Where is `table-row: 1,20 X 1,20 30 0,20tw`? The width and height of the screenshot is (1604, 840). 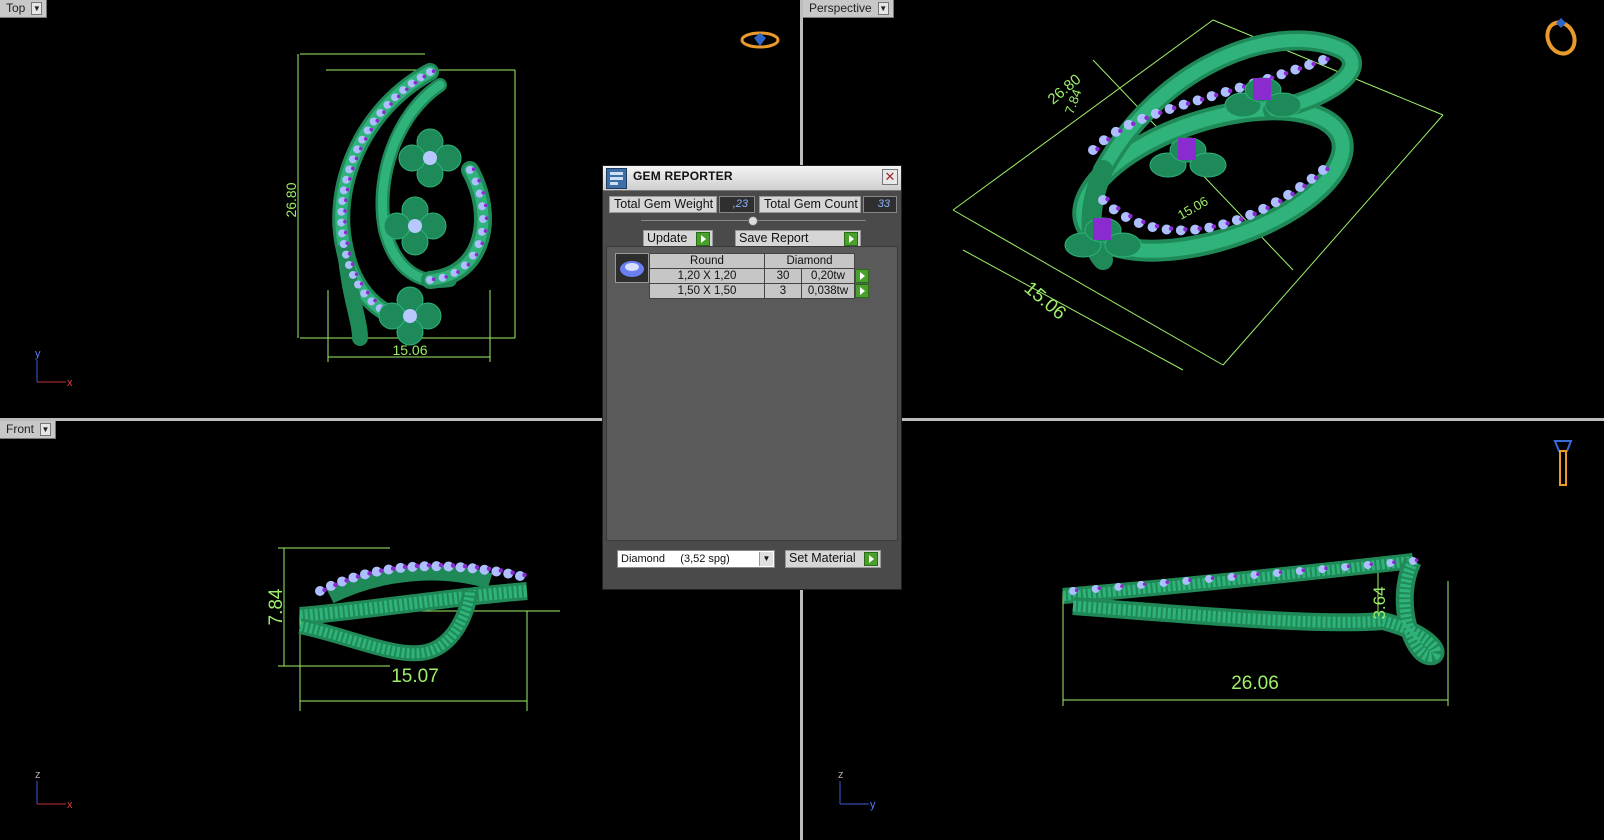 table-row: 1,20 X 1,20 30 0,20tw is located at coordinates (762, 276).